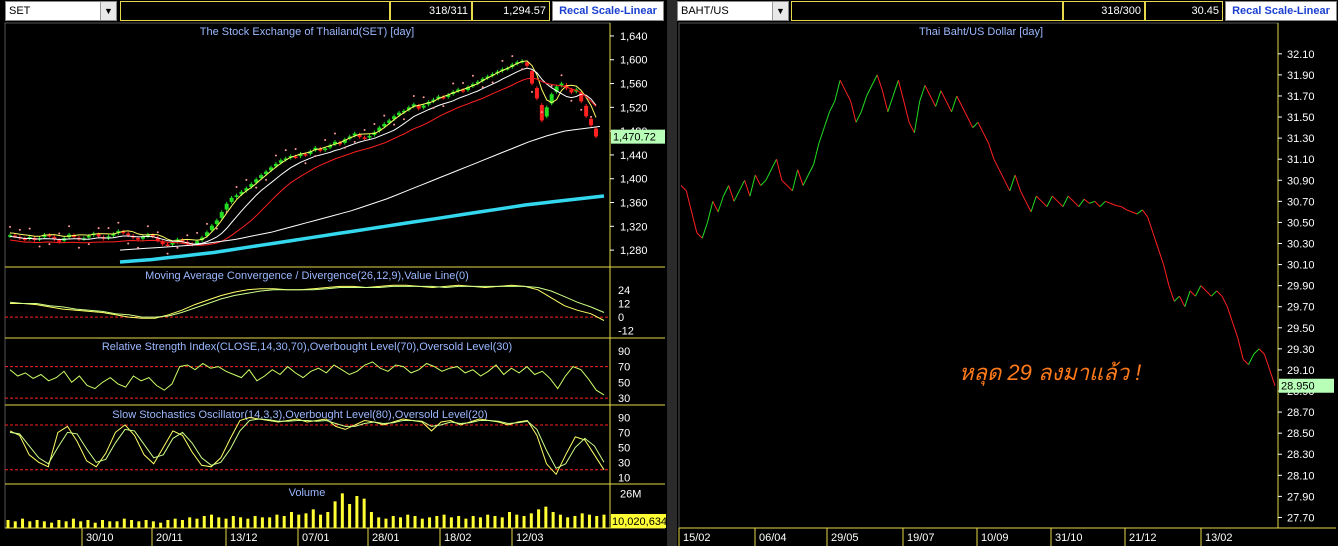 This screenshot has height=546, width=1338. I want to click on annotation-text: หลุด 29 ลงมาแล้ว !, so click(1050, 373).